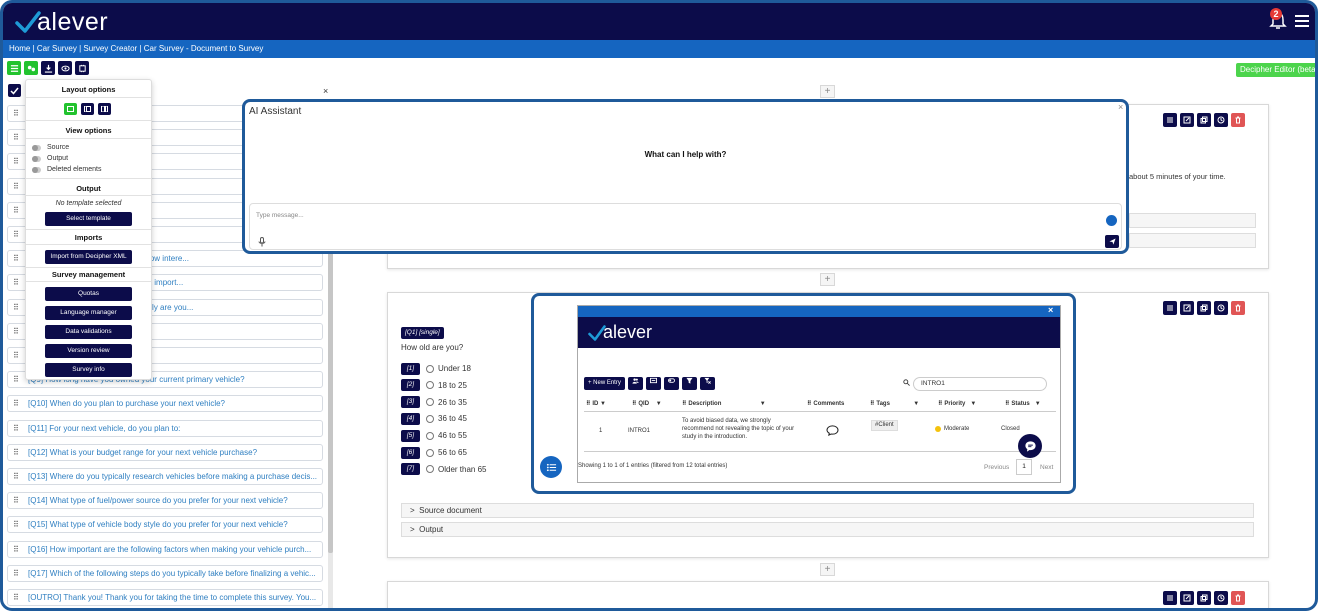 The width and height of the screenshot is (1318, 611). Describe the element at coordinates (88, 257) in the screenshot. I see `import-decipher-button: Import from Decipher XML` at that location.